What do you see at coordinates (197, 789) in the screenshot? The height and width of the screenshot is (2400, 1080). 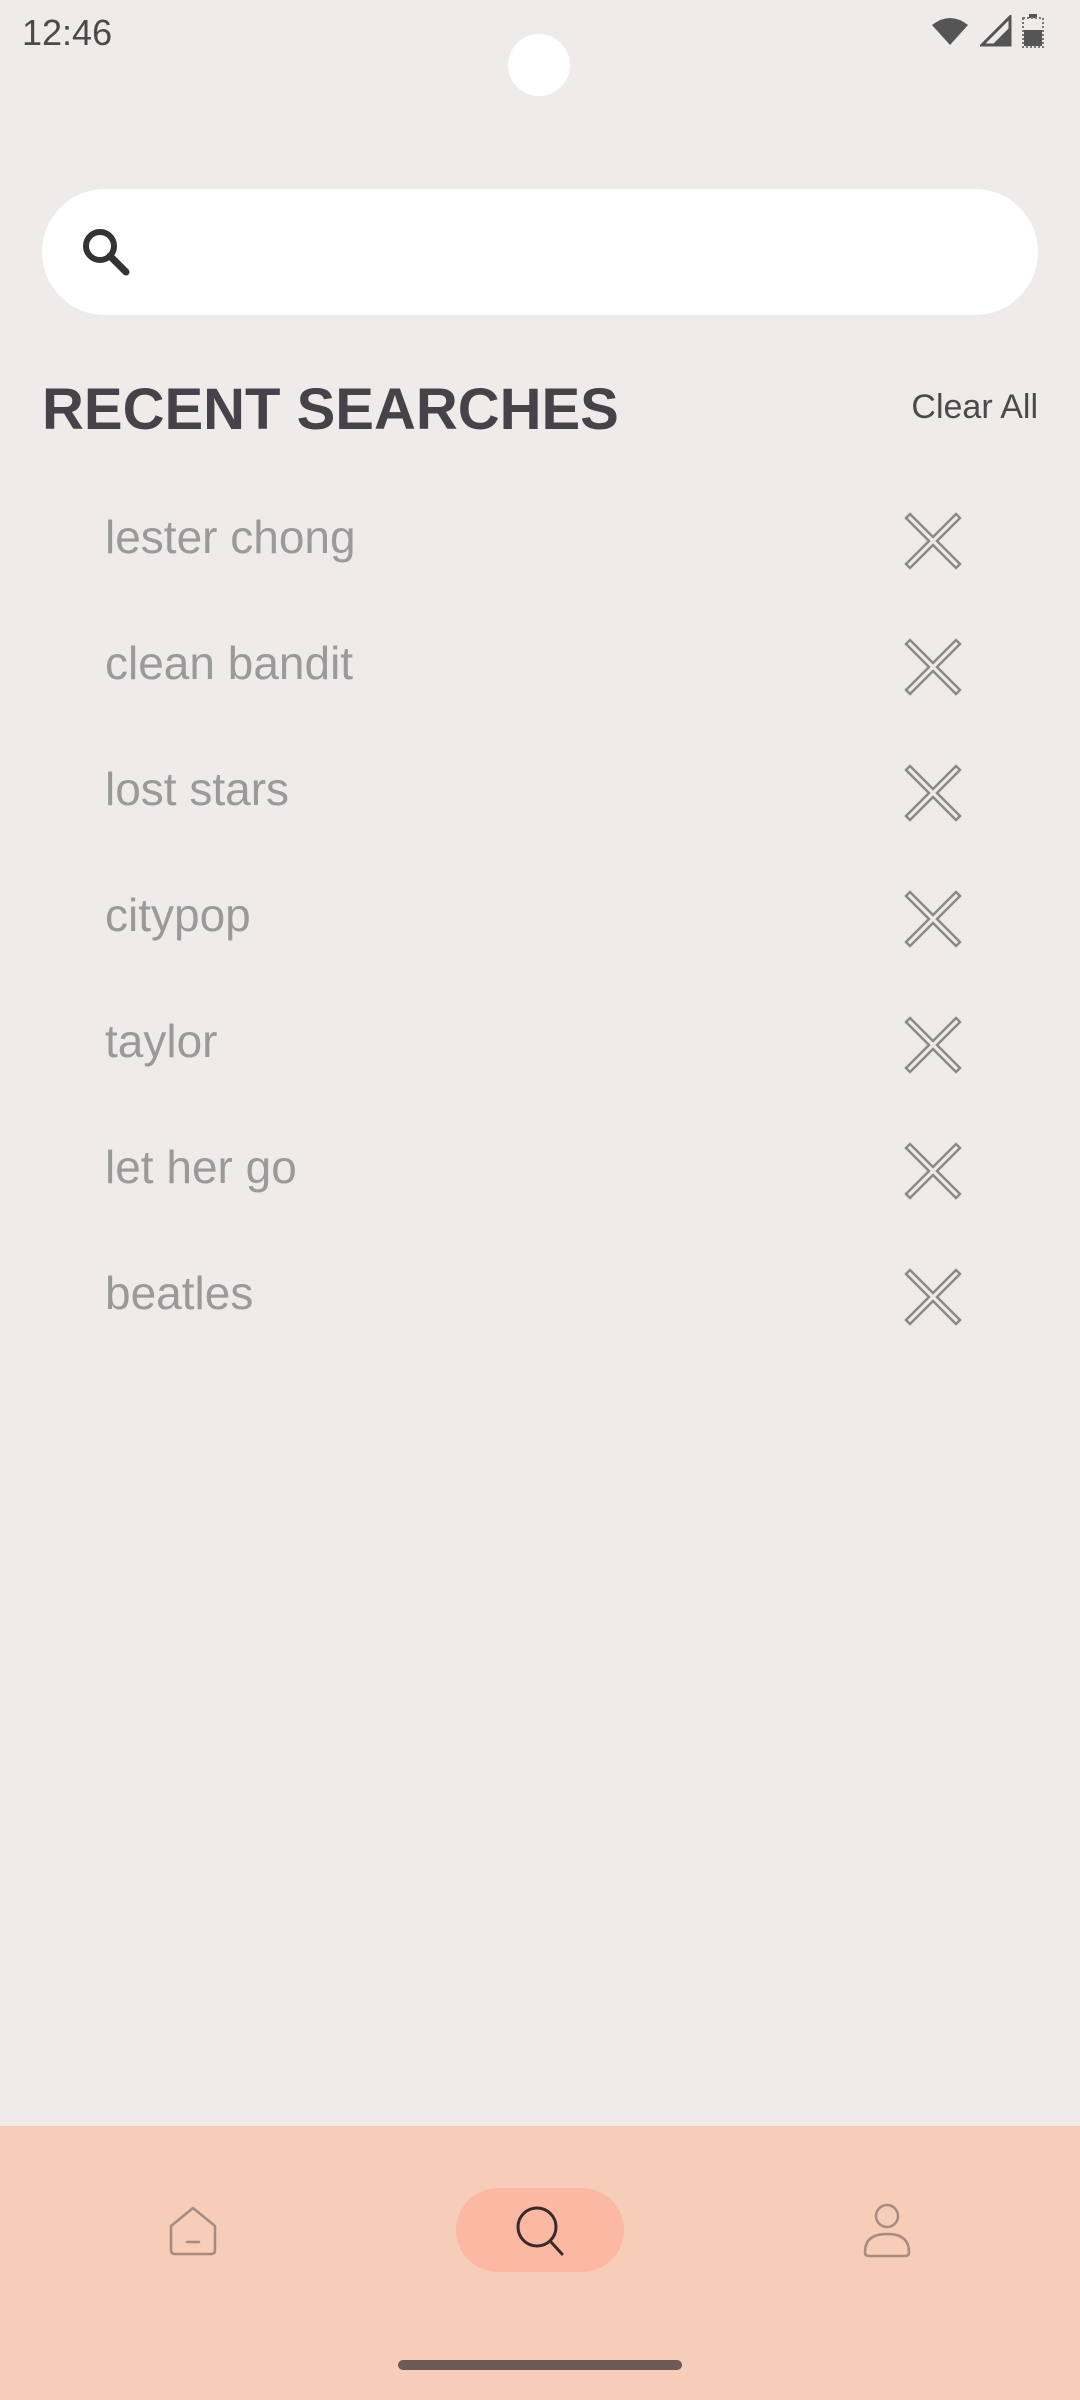 I see `recent-search-label: lost stars` at bounding box center [197, 789].